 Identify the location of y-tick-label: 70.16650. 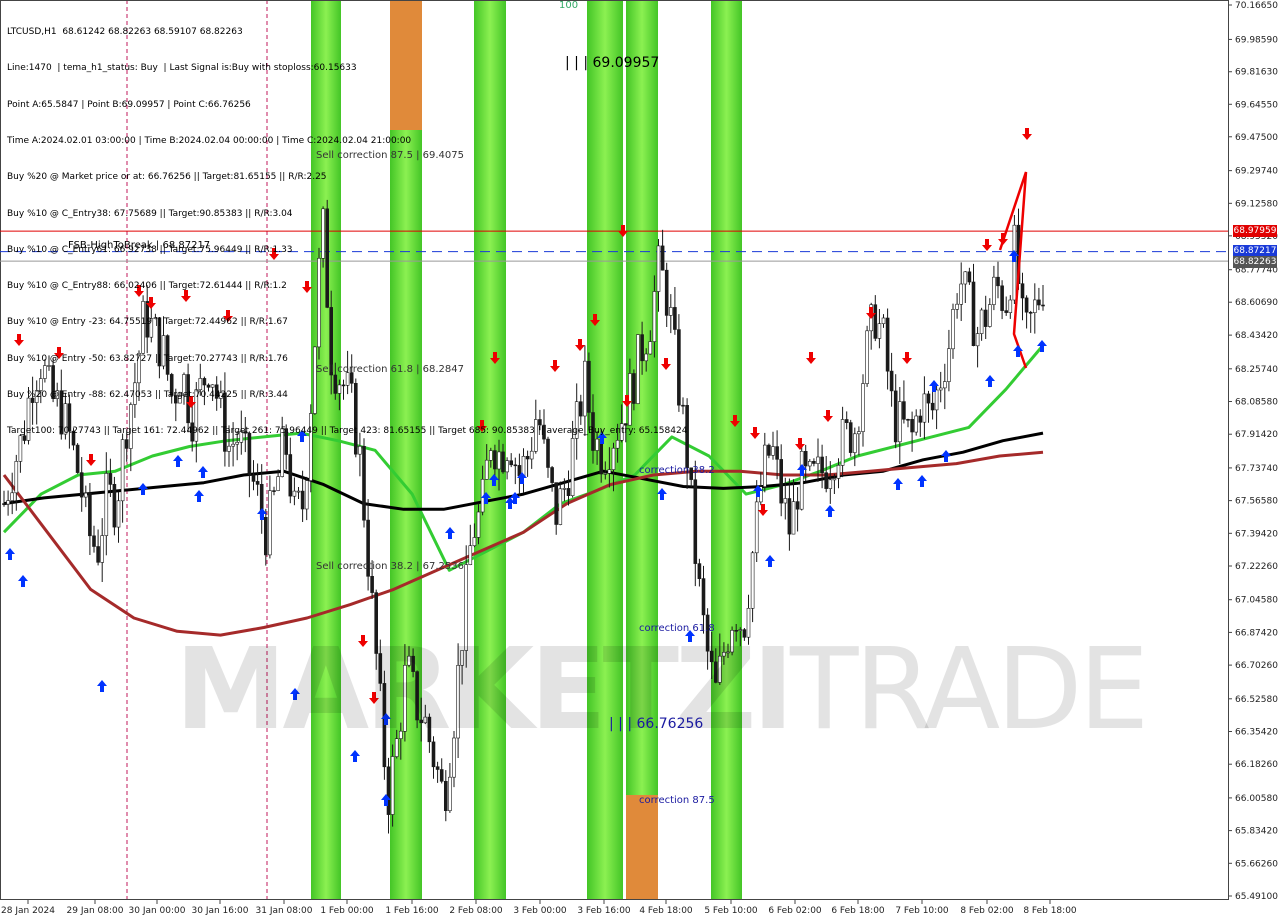
(1256, 6).